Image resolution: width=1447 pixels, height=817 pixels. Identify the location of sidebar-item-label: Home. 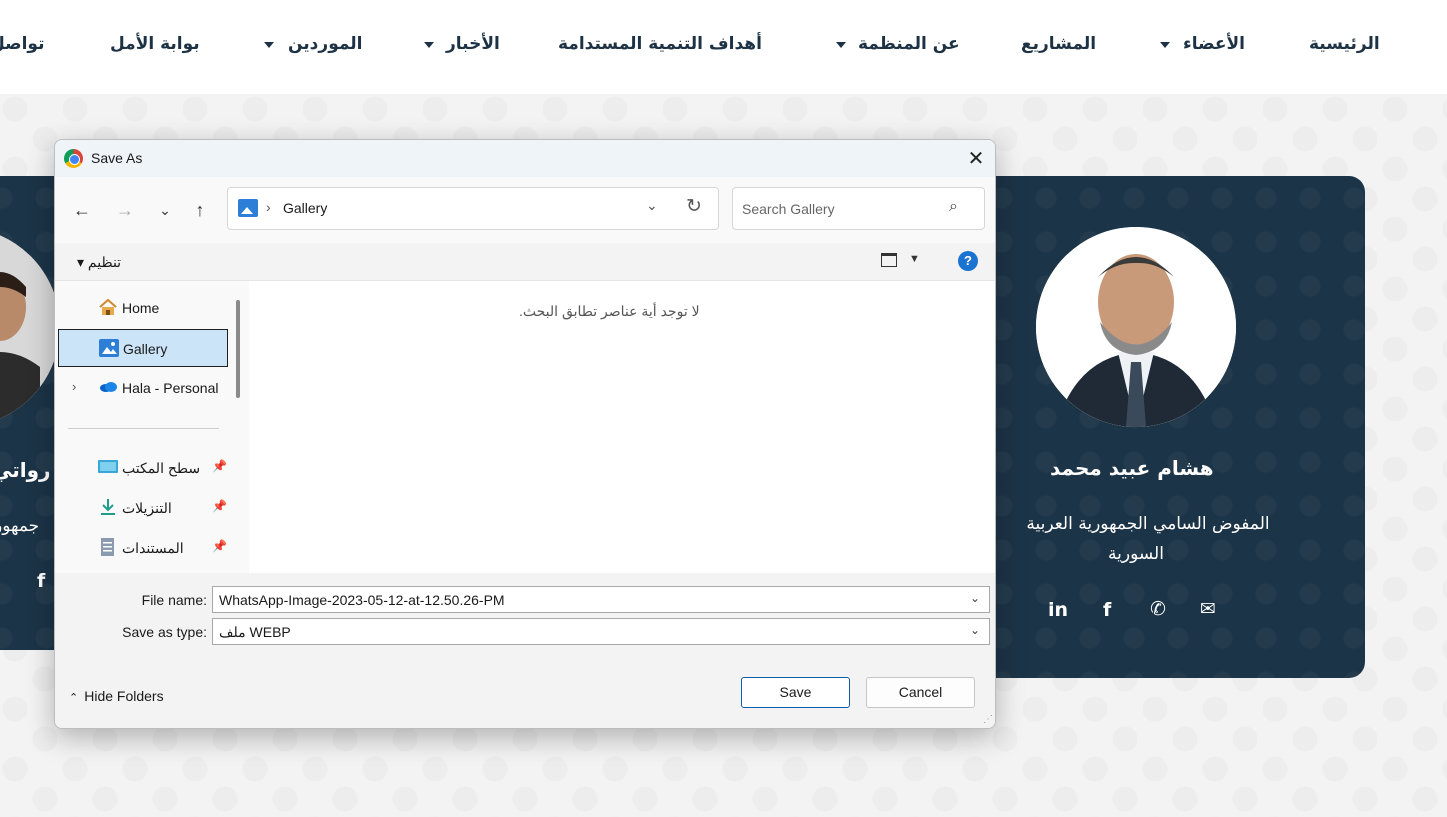
(141, 308).